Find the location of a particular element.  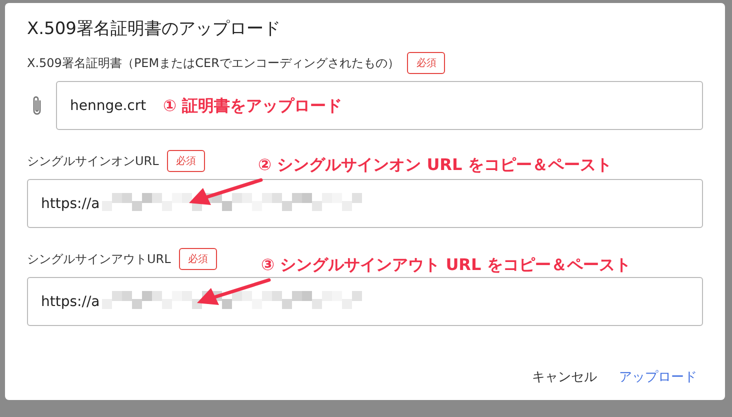

paperclip-icon is located at coordinates (37, 105).